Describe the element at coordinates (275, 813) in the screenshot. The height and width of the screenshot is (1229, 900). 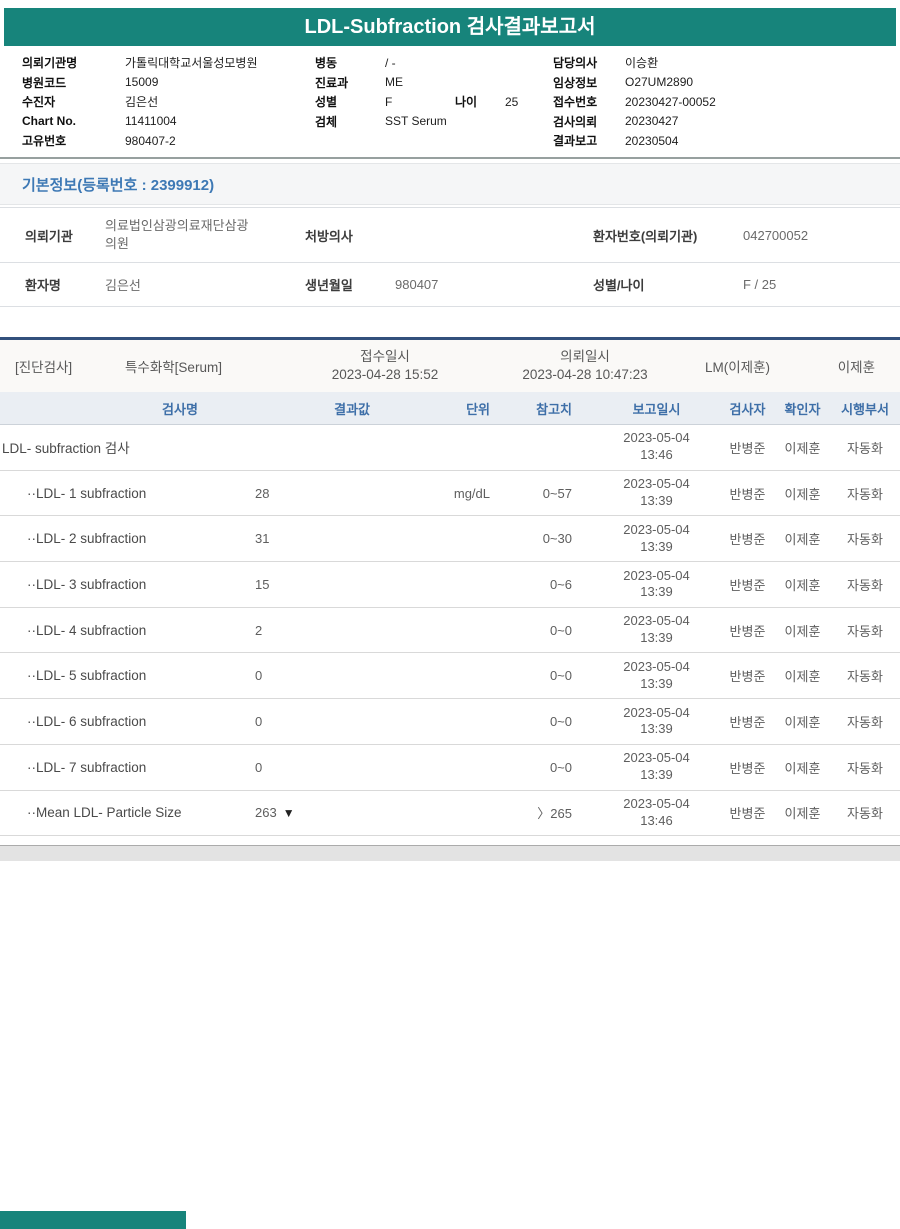
I see `result-value: 263 ▼` at that location.